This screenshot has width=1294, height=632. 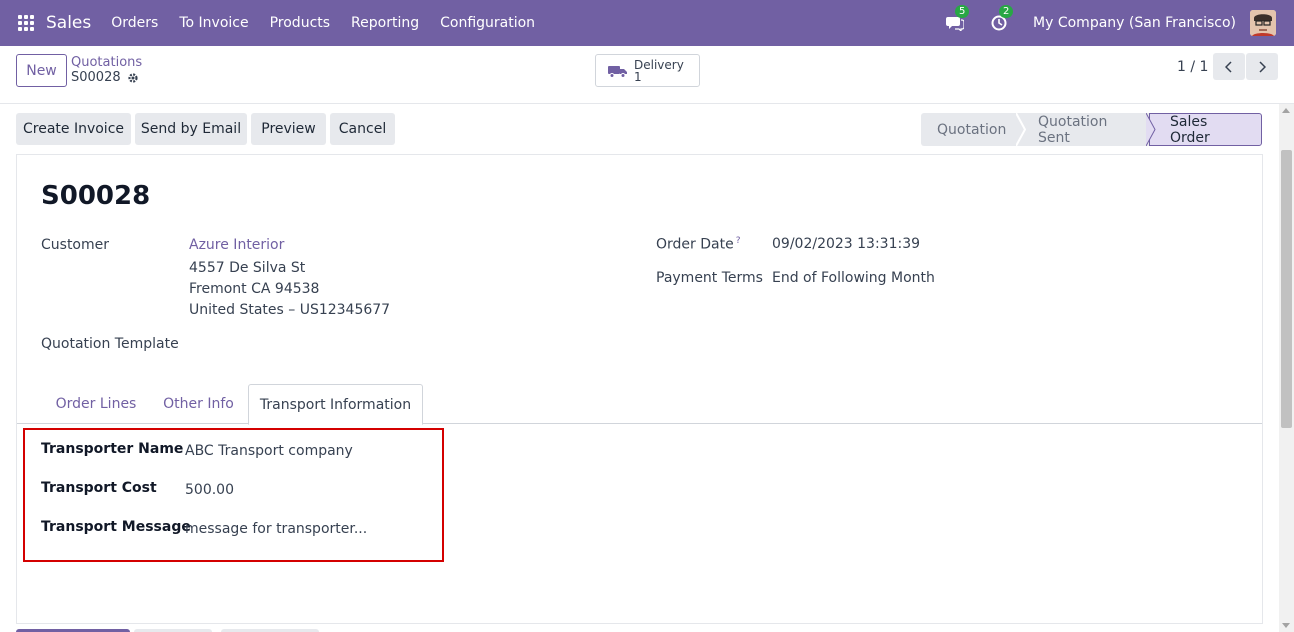 What do you see at coordinates (487, 23) in the screenshot?
I see `menu-configuration: Configuration` at bounding box center [487, 23].